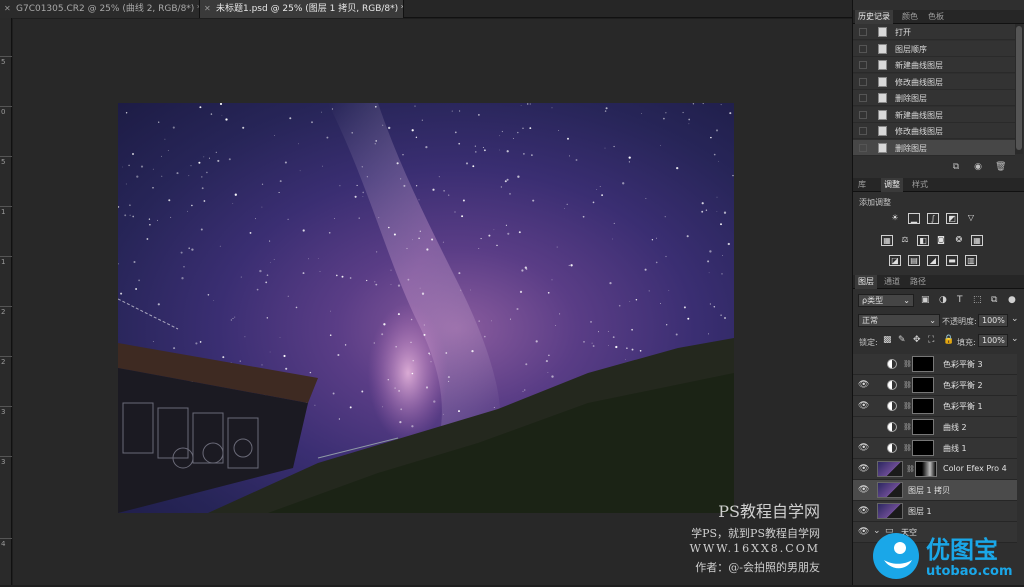  What do you see at coordinates (935, 448) in the screenshot?
I see `layer-row: 👁 ⛓ 曲线 1` at bounding box center [935, 448].